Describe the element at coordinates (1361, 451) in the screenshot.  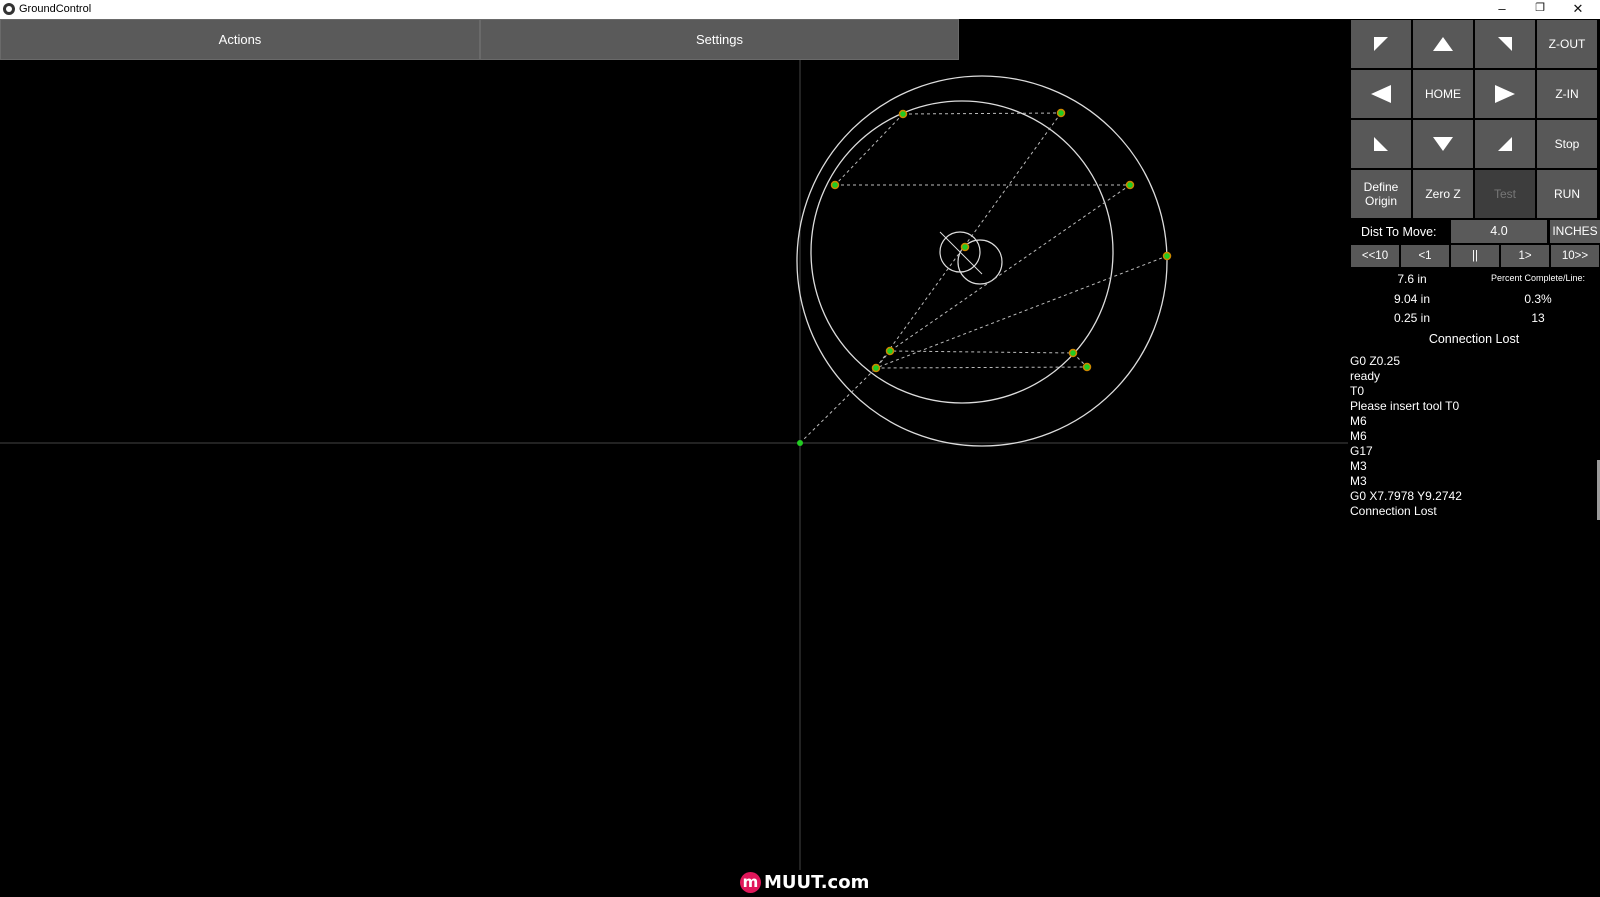
I see `console-line: G17` at that location.